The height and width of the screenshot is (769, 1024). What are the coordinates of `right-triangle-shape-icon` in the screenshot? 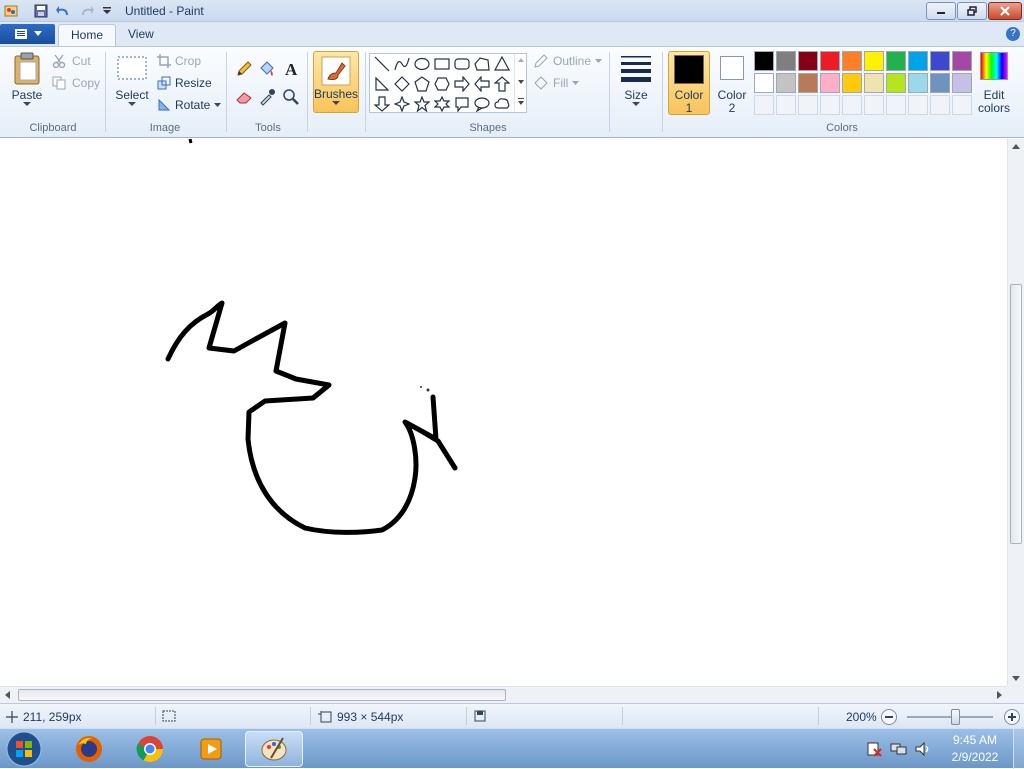 It's located at (382, 84).